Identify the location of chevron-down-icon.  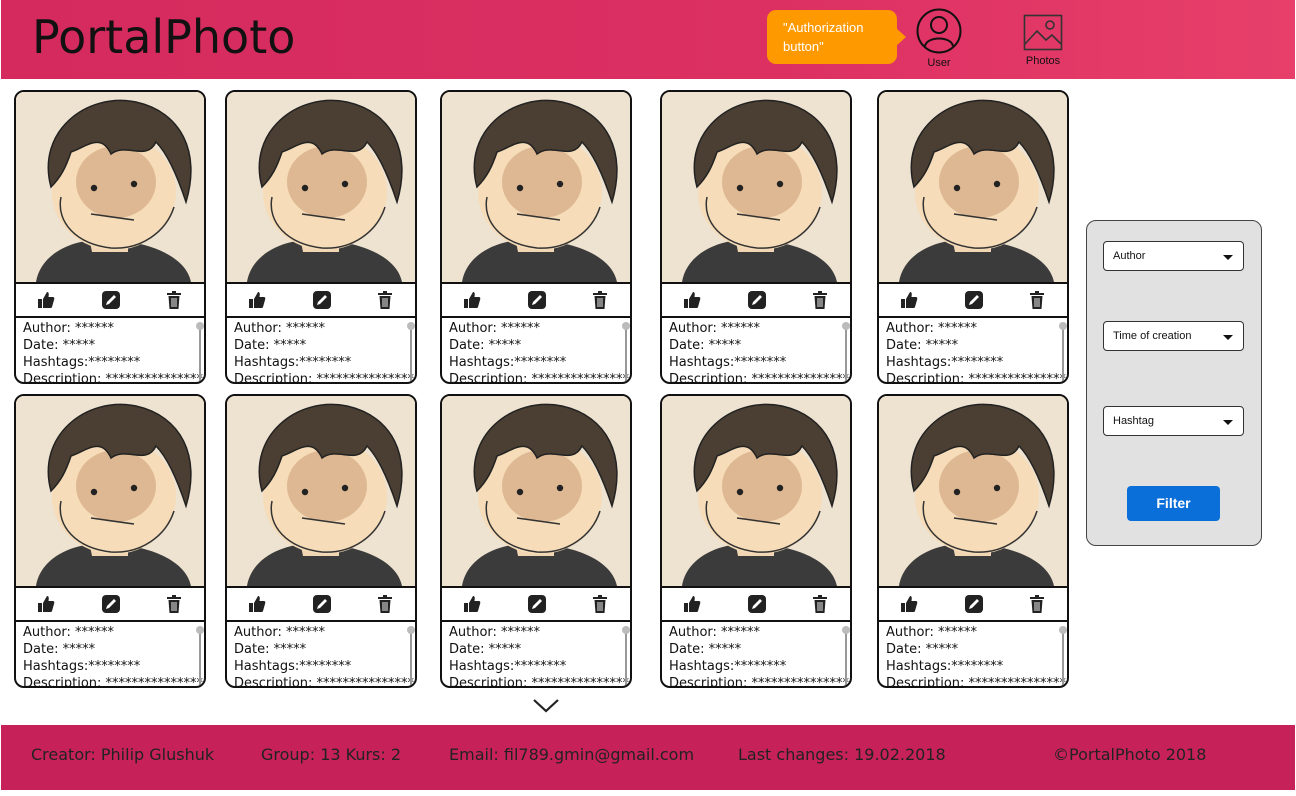
(546, 706).